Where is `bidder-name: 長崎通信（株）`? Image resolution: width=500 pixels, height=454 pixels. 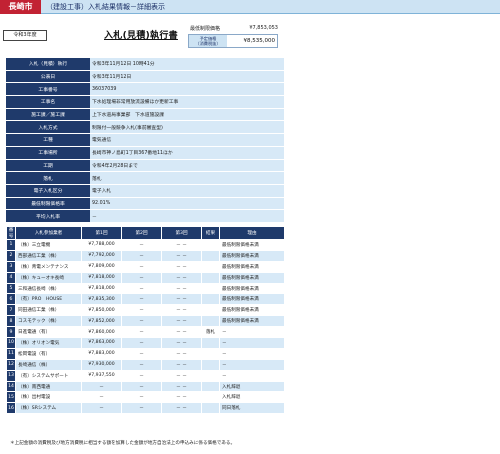
bidder-name: 長崎通信（株） is located at coordinates (48, 364).